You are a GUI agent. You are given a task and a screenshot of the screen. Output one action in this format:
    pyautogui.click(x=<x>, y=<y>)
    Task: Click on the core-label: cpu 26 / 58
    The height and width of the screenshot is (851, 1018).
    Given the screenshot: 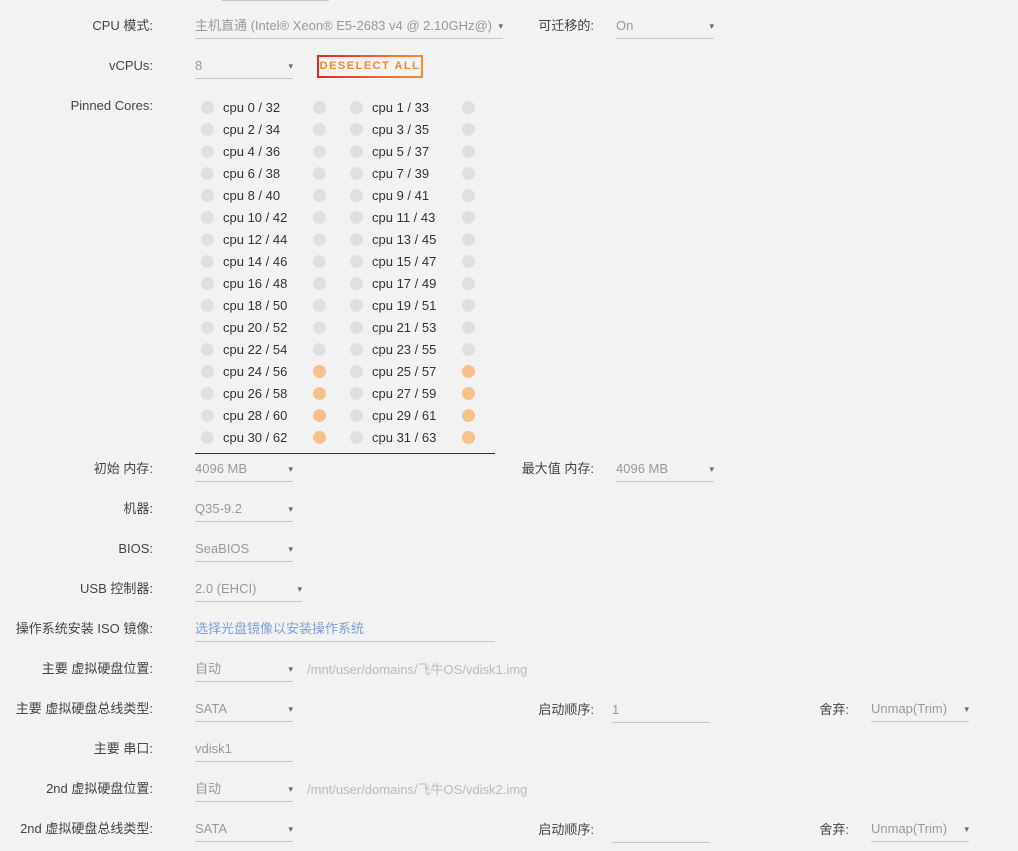 What is the action you would take?
    pyautogui.click(x=255, y=393)
    